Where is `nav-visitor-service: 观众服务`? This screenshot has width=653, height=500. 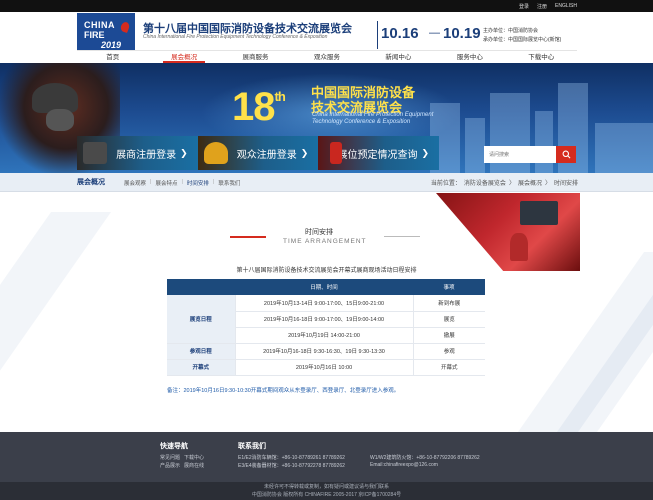
nav-visitor-service: 观众服务 is located at coordinates (326, 57).